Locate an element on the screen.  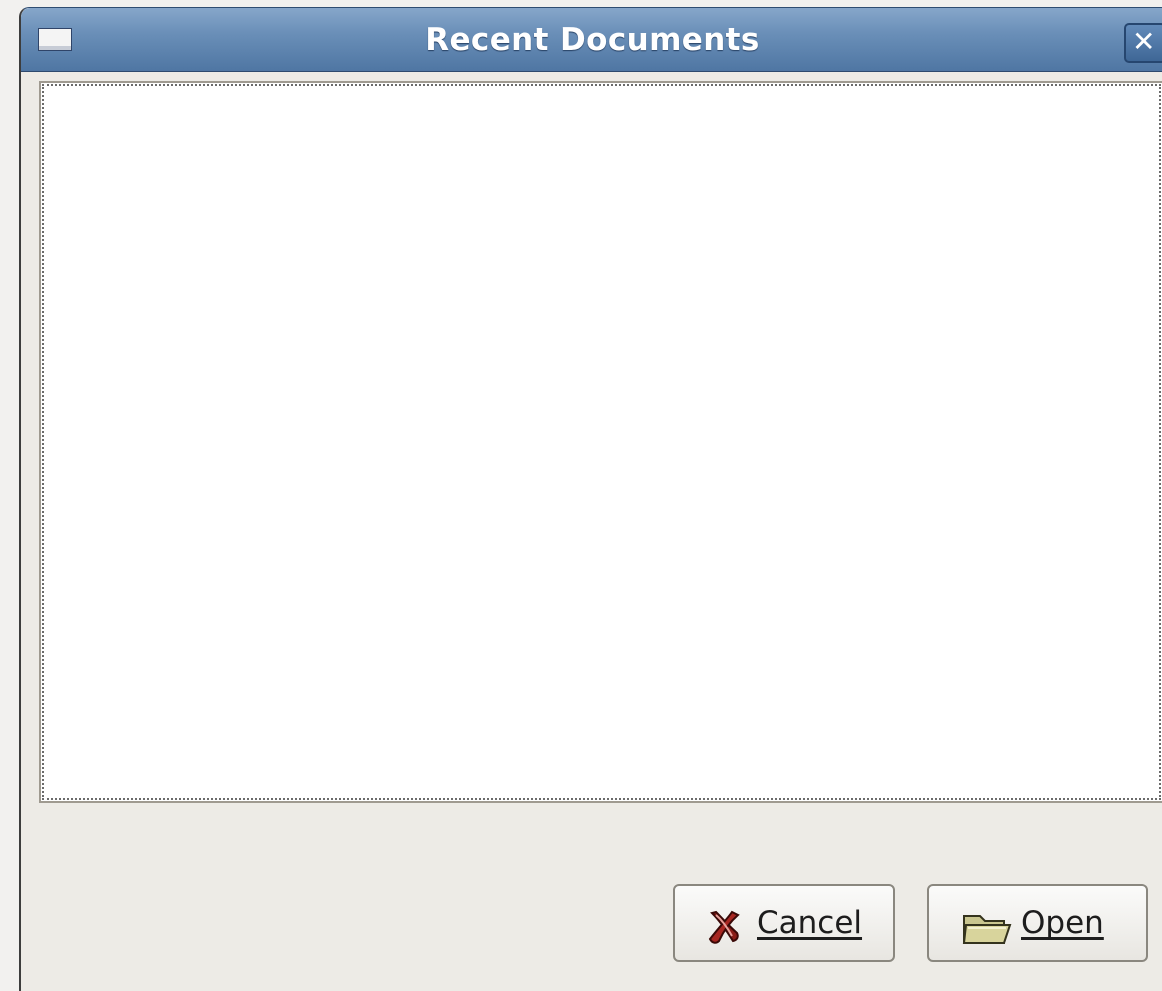
open-button: Open is located at coordinates (1037, 923).